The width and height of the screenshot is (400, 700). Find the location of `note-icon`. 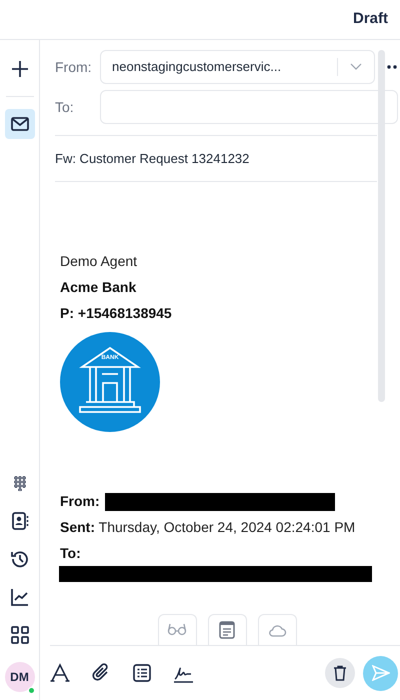

note-icon is located at coordinates (227, 630).